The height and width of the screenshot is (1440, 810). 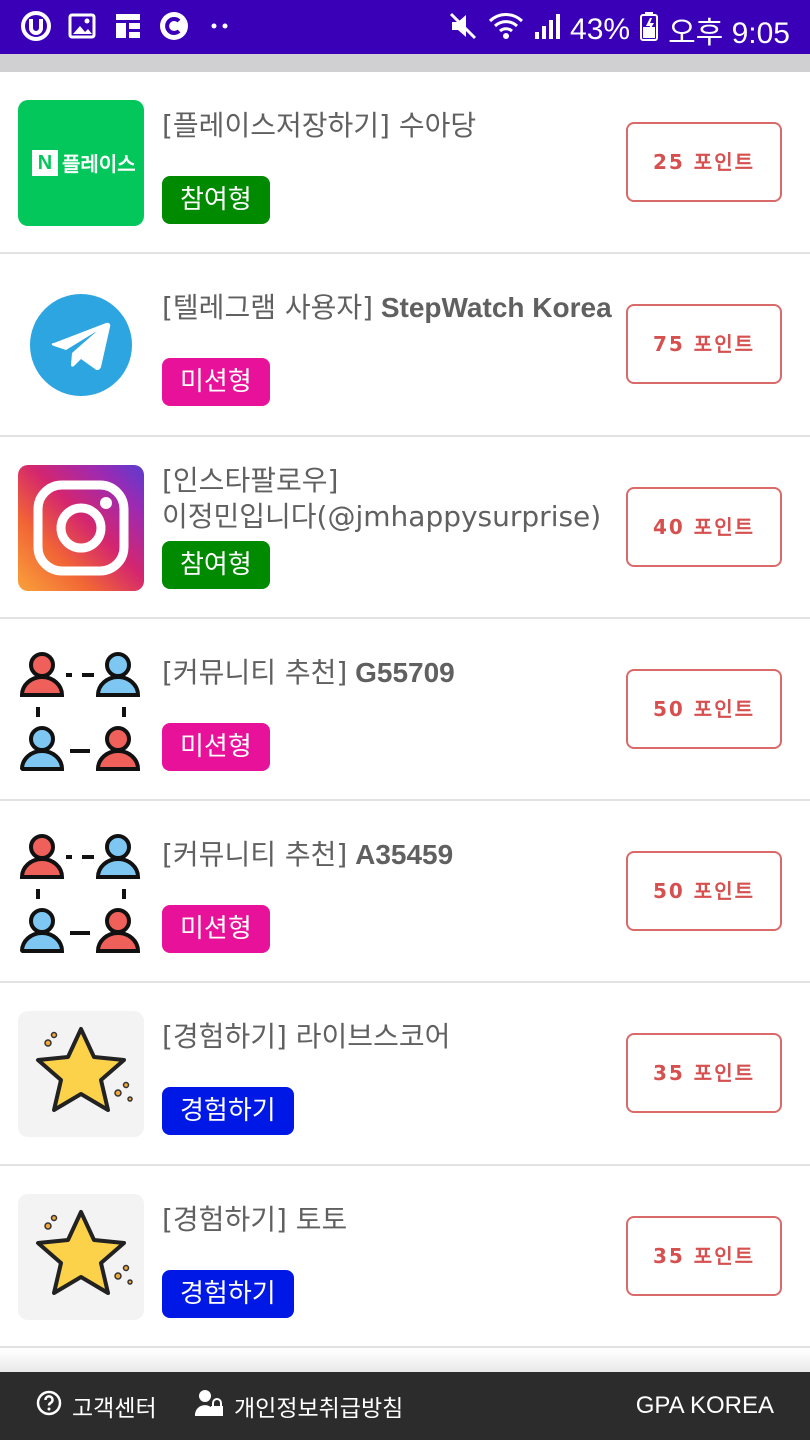 What do you see at coordinates (36, 26) in the screenshot?
I see `u-plus-icon` at bounding box center [36, 26].